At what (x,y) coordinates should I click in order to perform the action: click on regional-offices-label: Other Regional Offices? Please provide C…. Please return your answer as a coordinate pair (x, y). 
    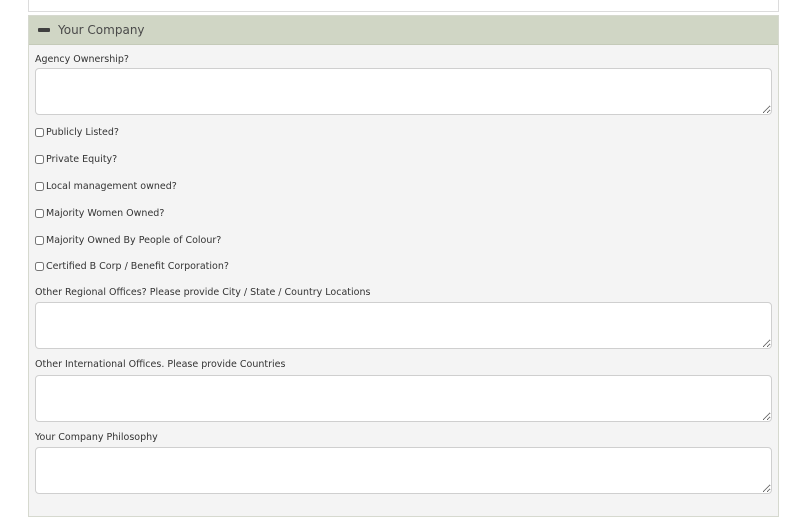
    Looking at the image, I should click on (203, 292).